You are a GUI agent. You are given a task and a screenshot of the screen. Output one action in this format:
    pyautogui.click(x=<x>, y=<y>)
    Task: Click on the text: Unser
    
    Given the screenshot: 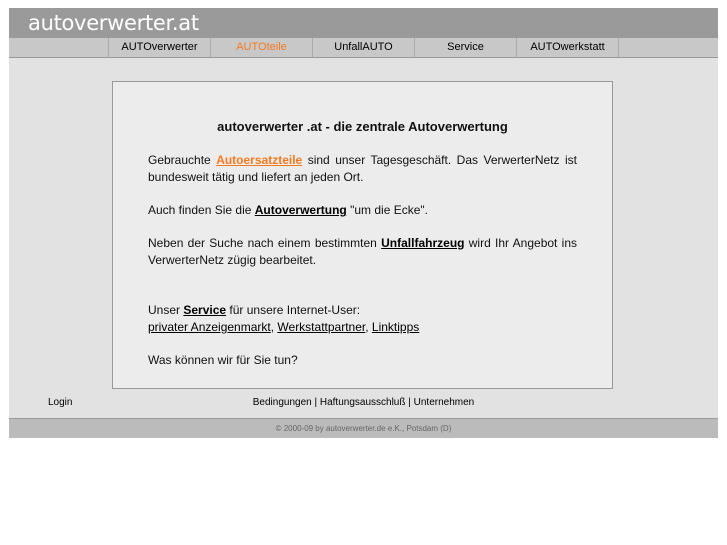 What is the action you would take?
    pyautogui.click(x=166, y=310)
    